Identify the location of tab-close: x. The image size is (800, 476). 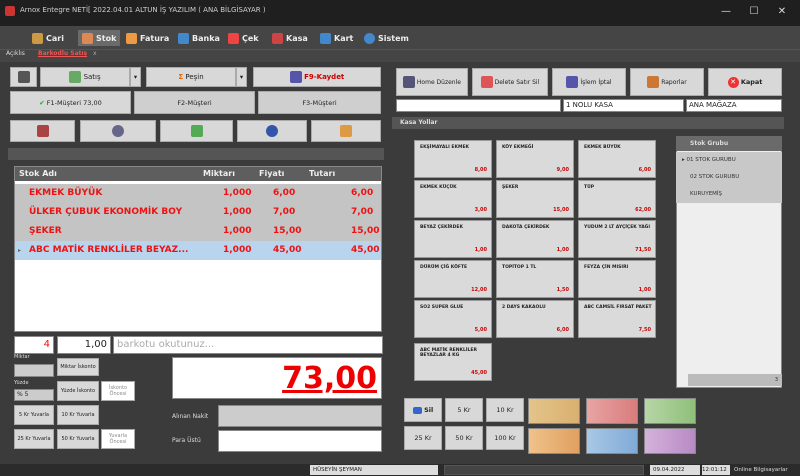
(95, 53).